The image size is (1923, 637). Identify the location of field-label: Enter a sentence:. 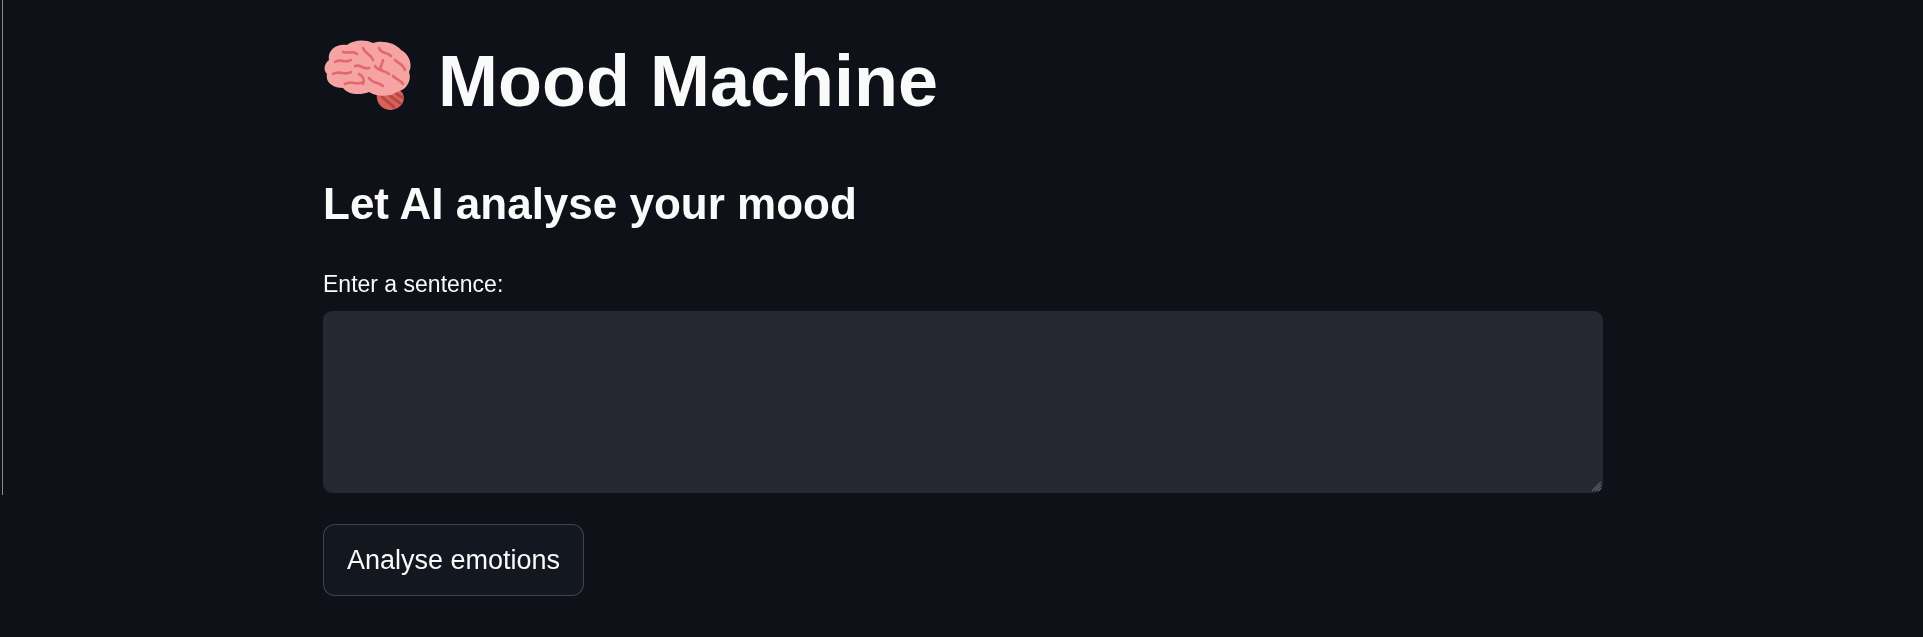
(413, 284).